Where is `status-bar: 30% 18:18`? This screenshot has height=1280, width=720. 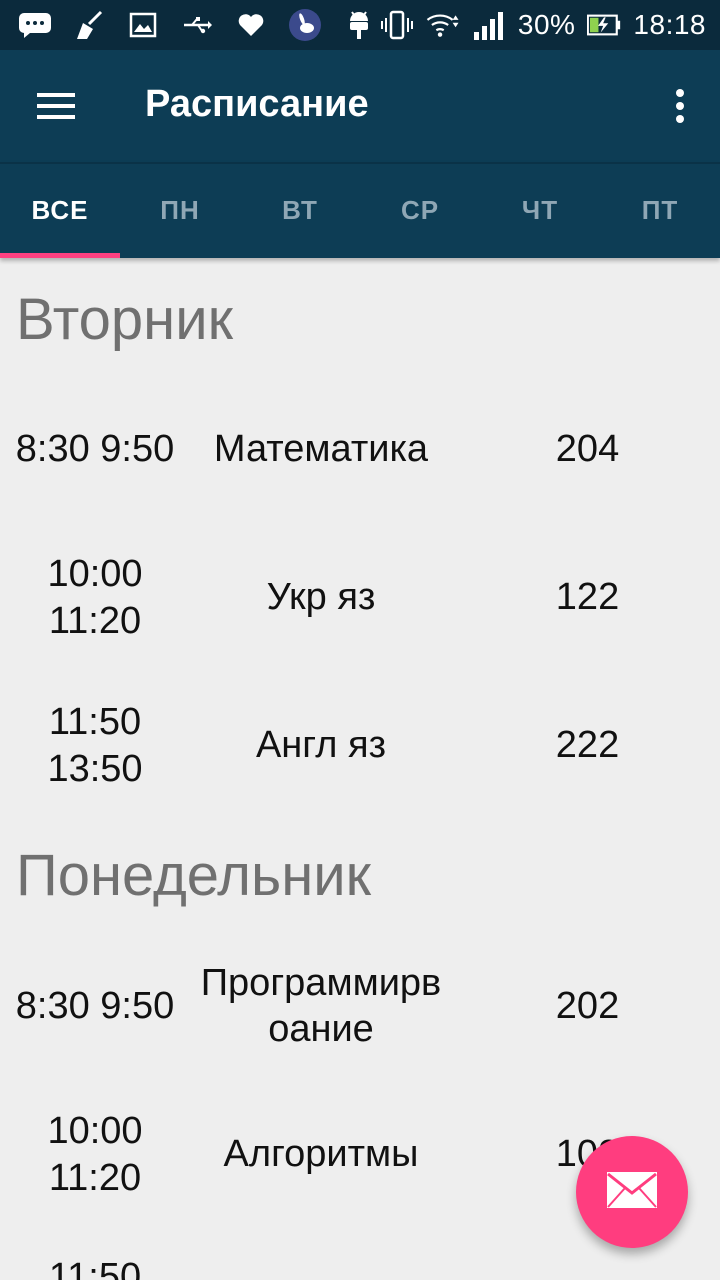
status-bar: 30% 18:18 is located at coordinates (360, 25).